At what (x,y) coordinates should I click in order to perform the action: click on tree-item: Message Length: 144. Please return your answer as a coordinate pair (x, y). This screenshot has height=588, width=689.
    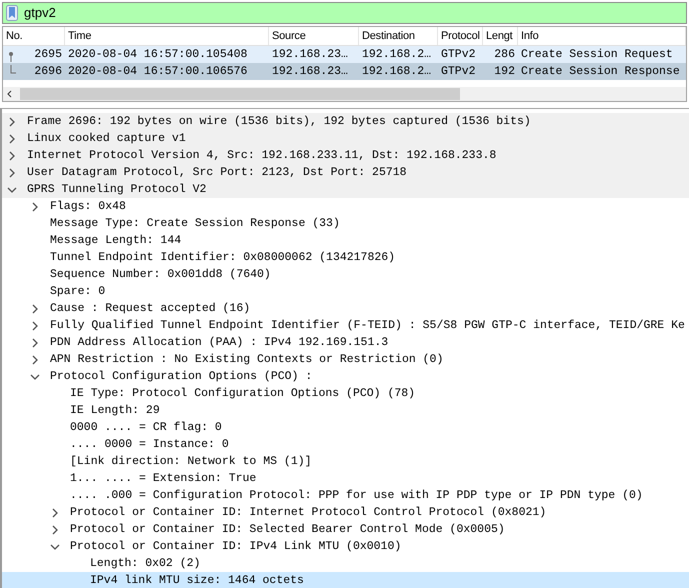
    Looking at the image, I should click on (116, 241).